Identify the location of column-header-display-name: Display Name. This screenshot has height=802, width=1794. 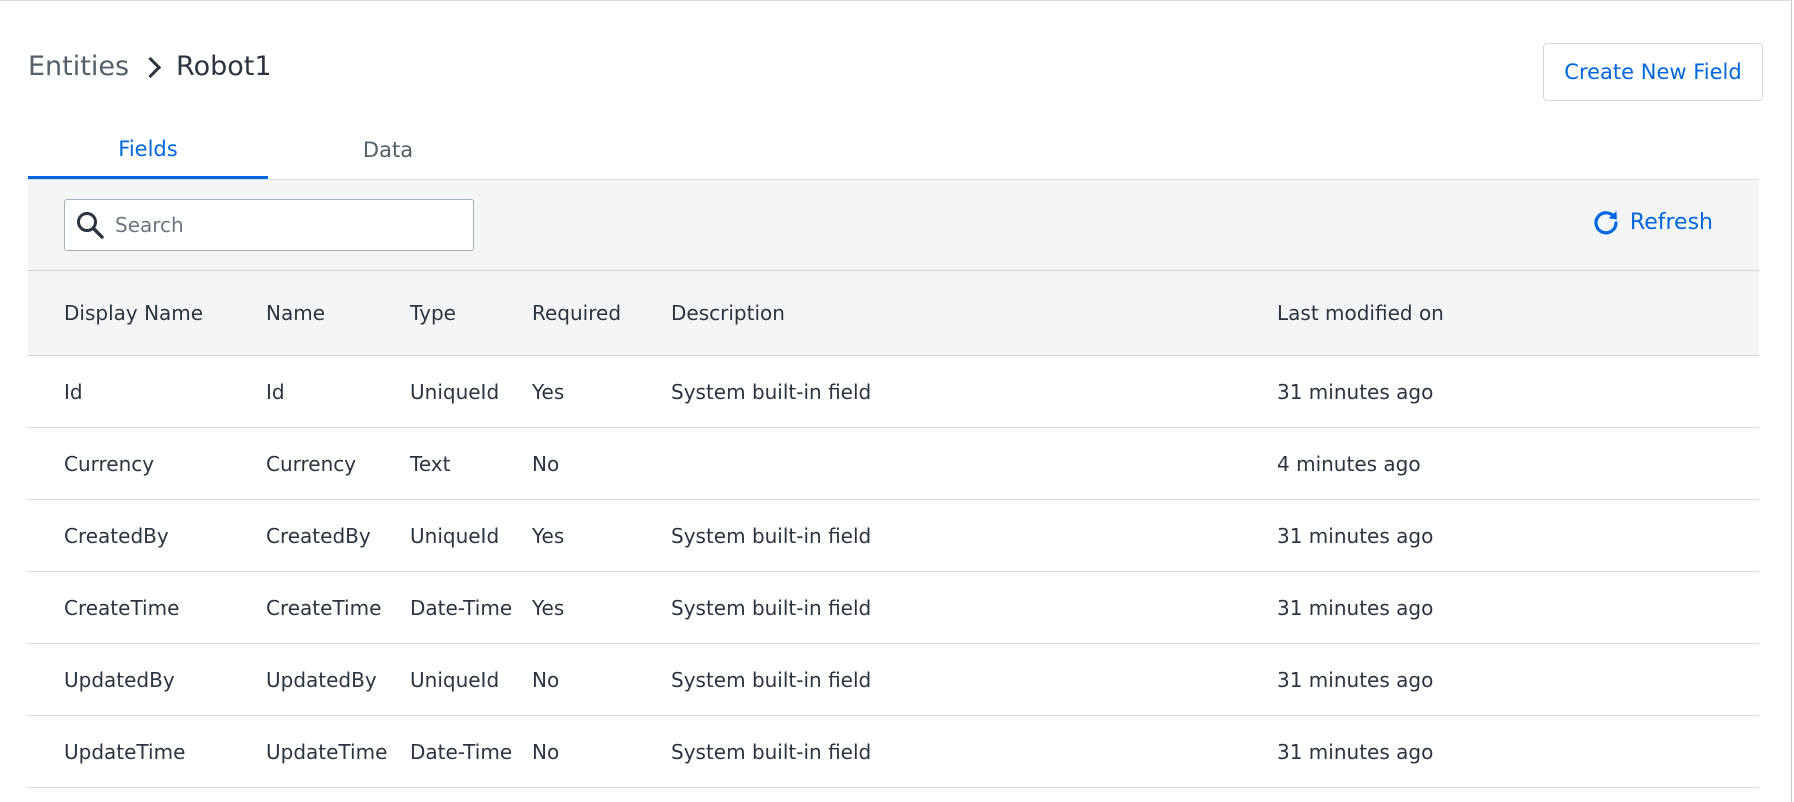
(133, 313).